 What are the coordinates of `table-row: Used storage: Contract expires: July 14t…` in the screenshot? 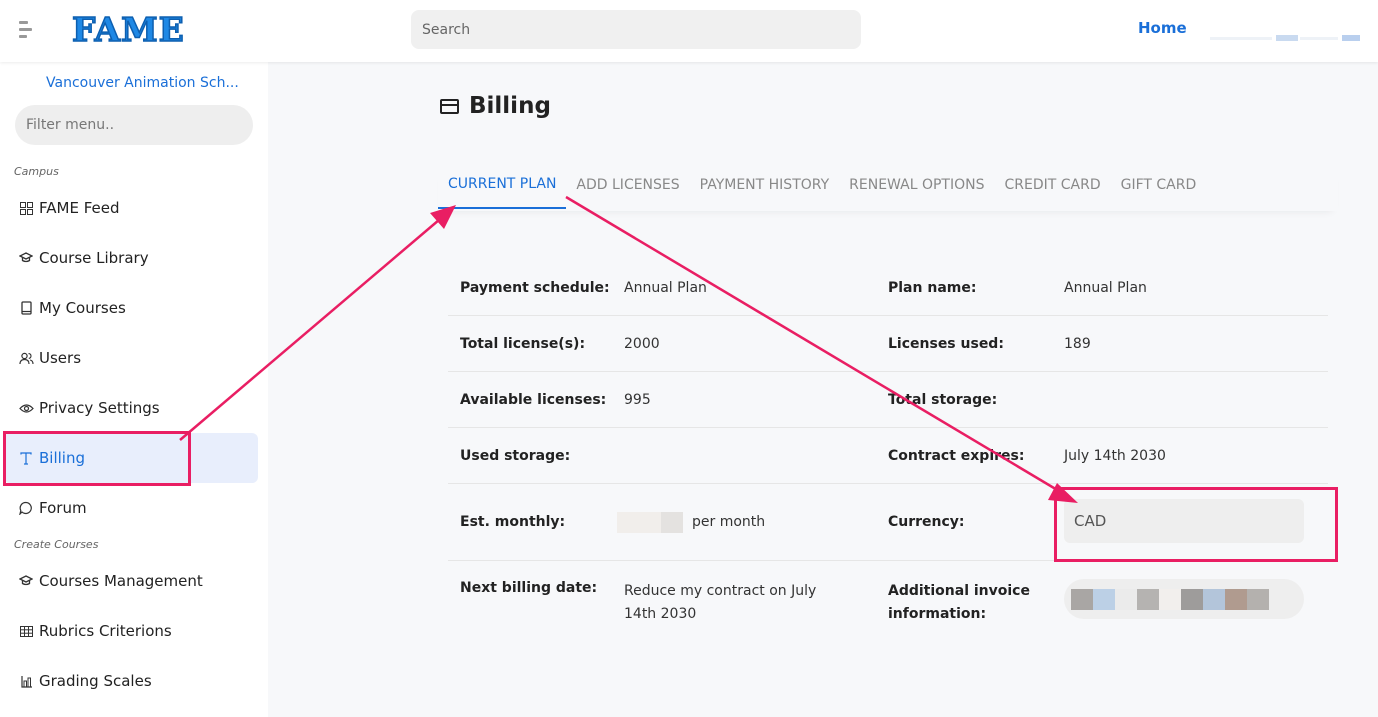 It's located at (888, 456).